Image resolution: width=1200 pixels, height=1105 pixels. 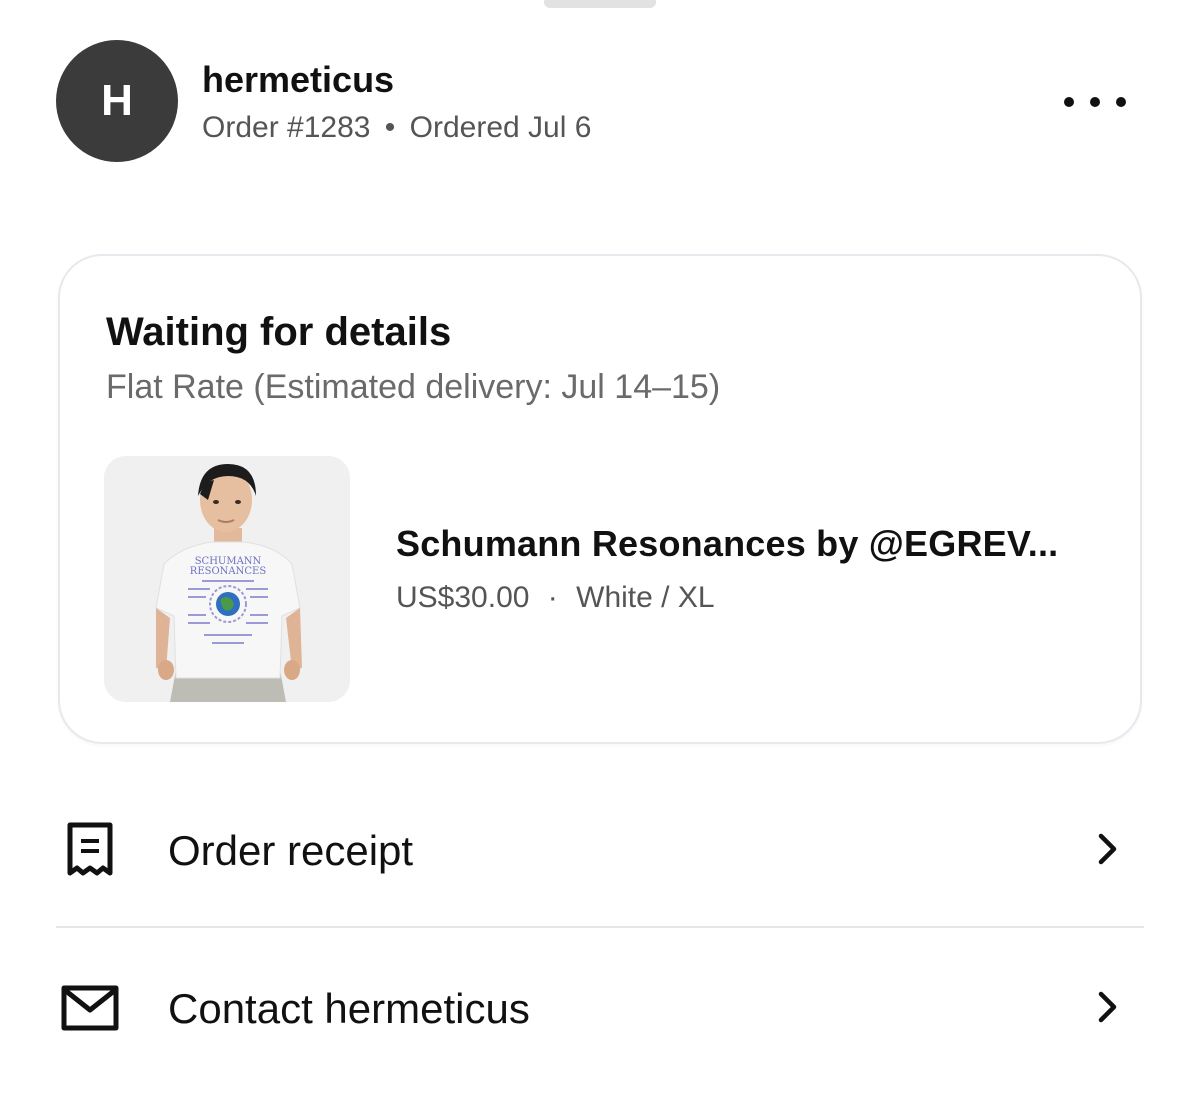 I want to click on more-options-button, so click(x=1095, y=102).